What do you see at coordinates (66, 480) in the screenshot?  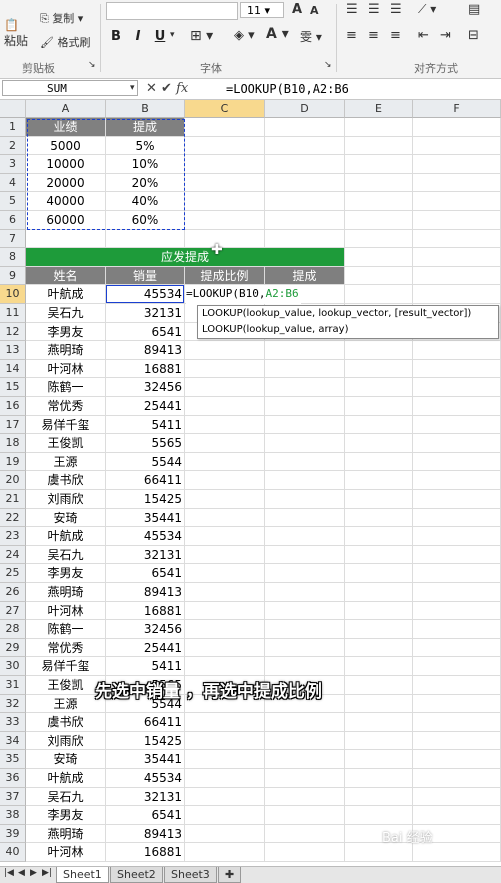 I see `name-cell: 虞书欣` at bounding box center [66, 480].